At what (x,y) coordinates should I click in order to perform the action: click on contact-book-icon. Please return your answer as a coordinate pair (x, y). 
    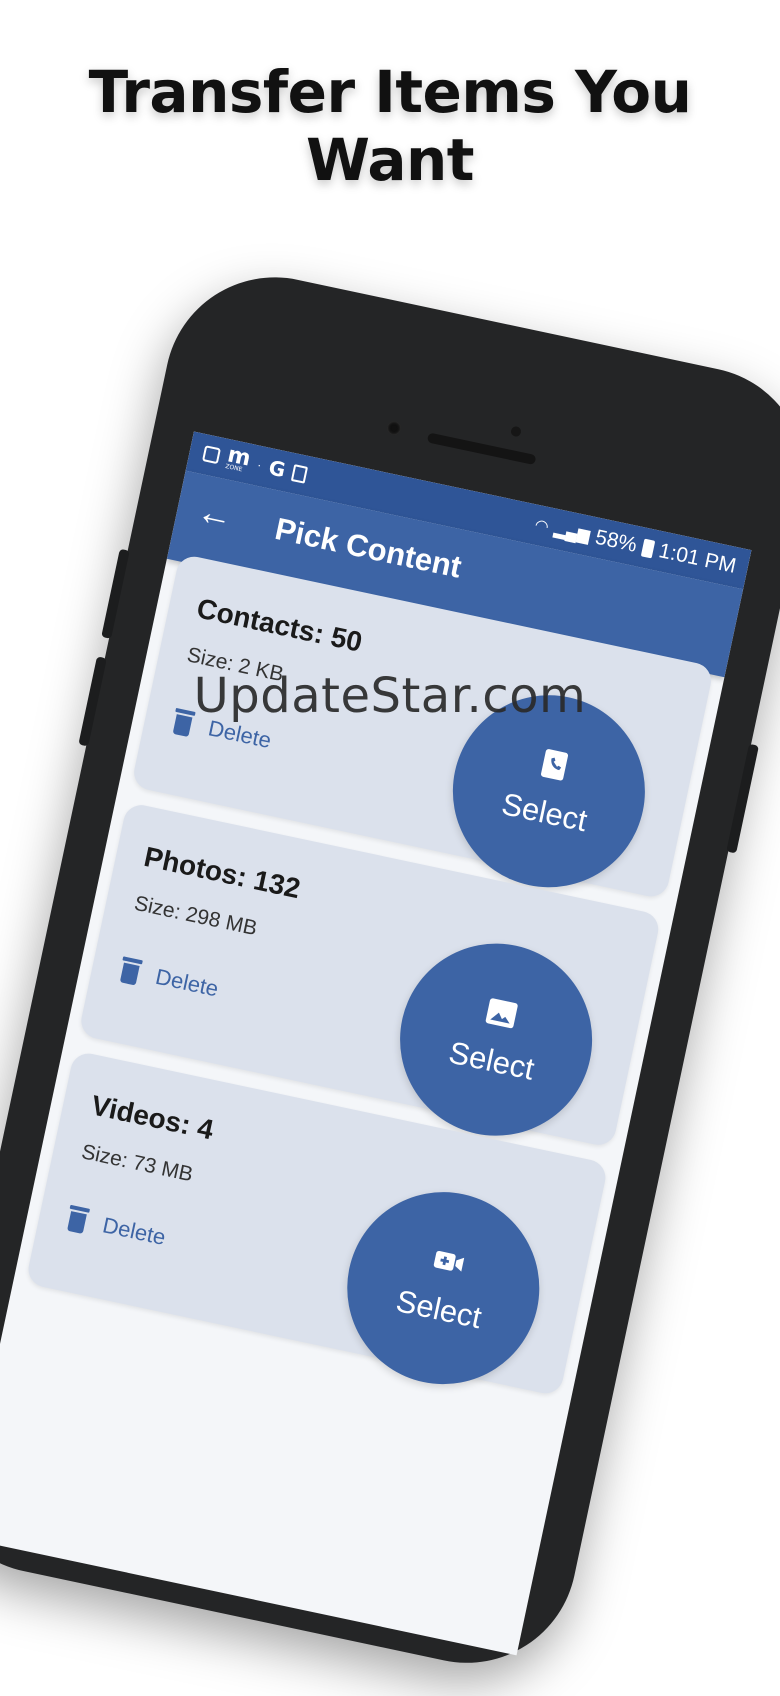
    Looking at the image, I should click on (555, 765).